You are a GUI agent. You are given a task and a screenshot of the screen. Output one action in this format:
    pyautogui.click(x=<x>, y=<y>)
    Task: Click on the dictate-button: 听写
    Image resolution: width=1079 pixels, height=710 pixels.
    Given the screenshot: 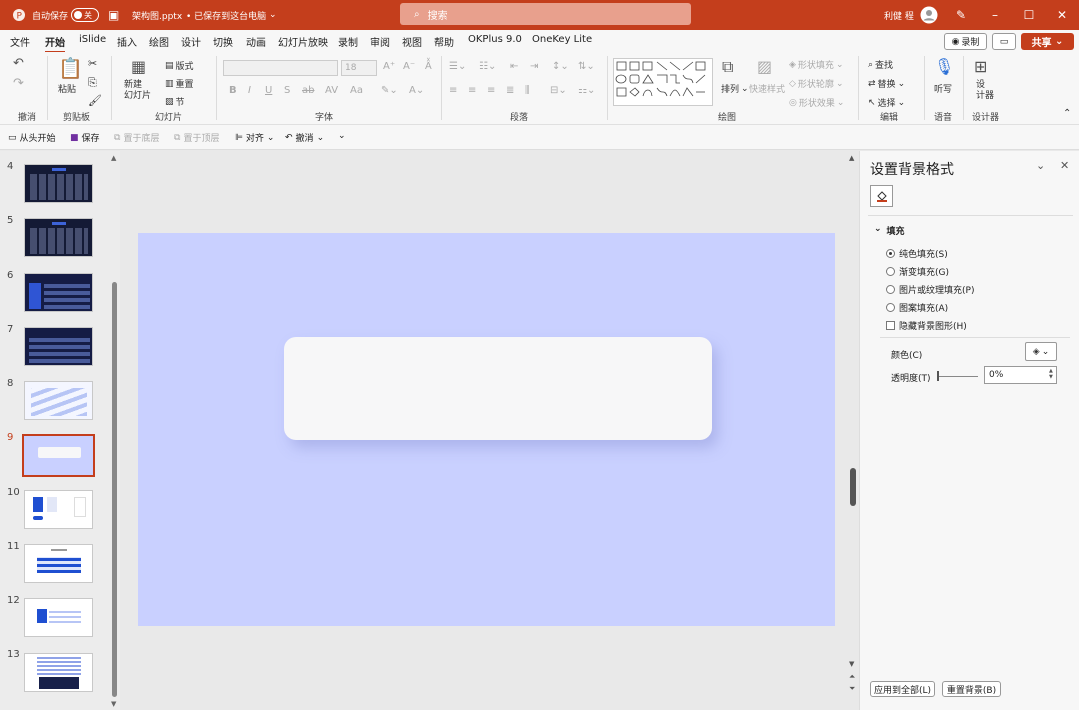 What is the action you would take?
    pyautogui.click(x=943, y=88)
    